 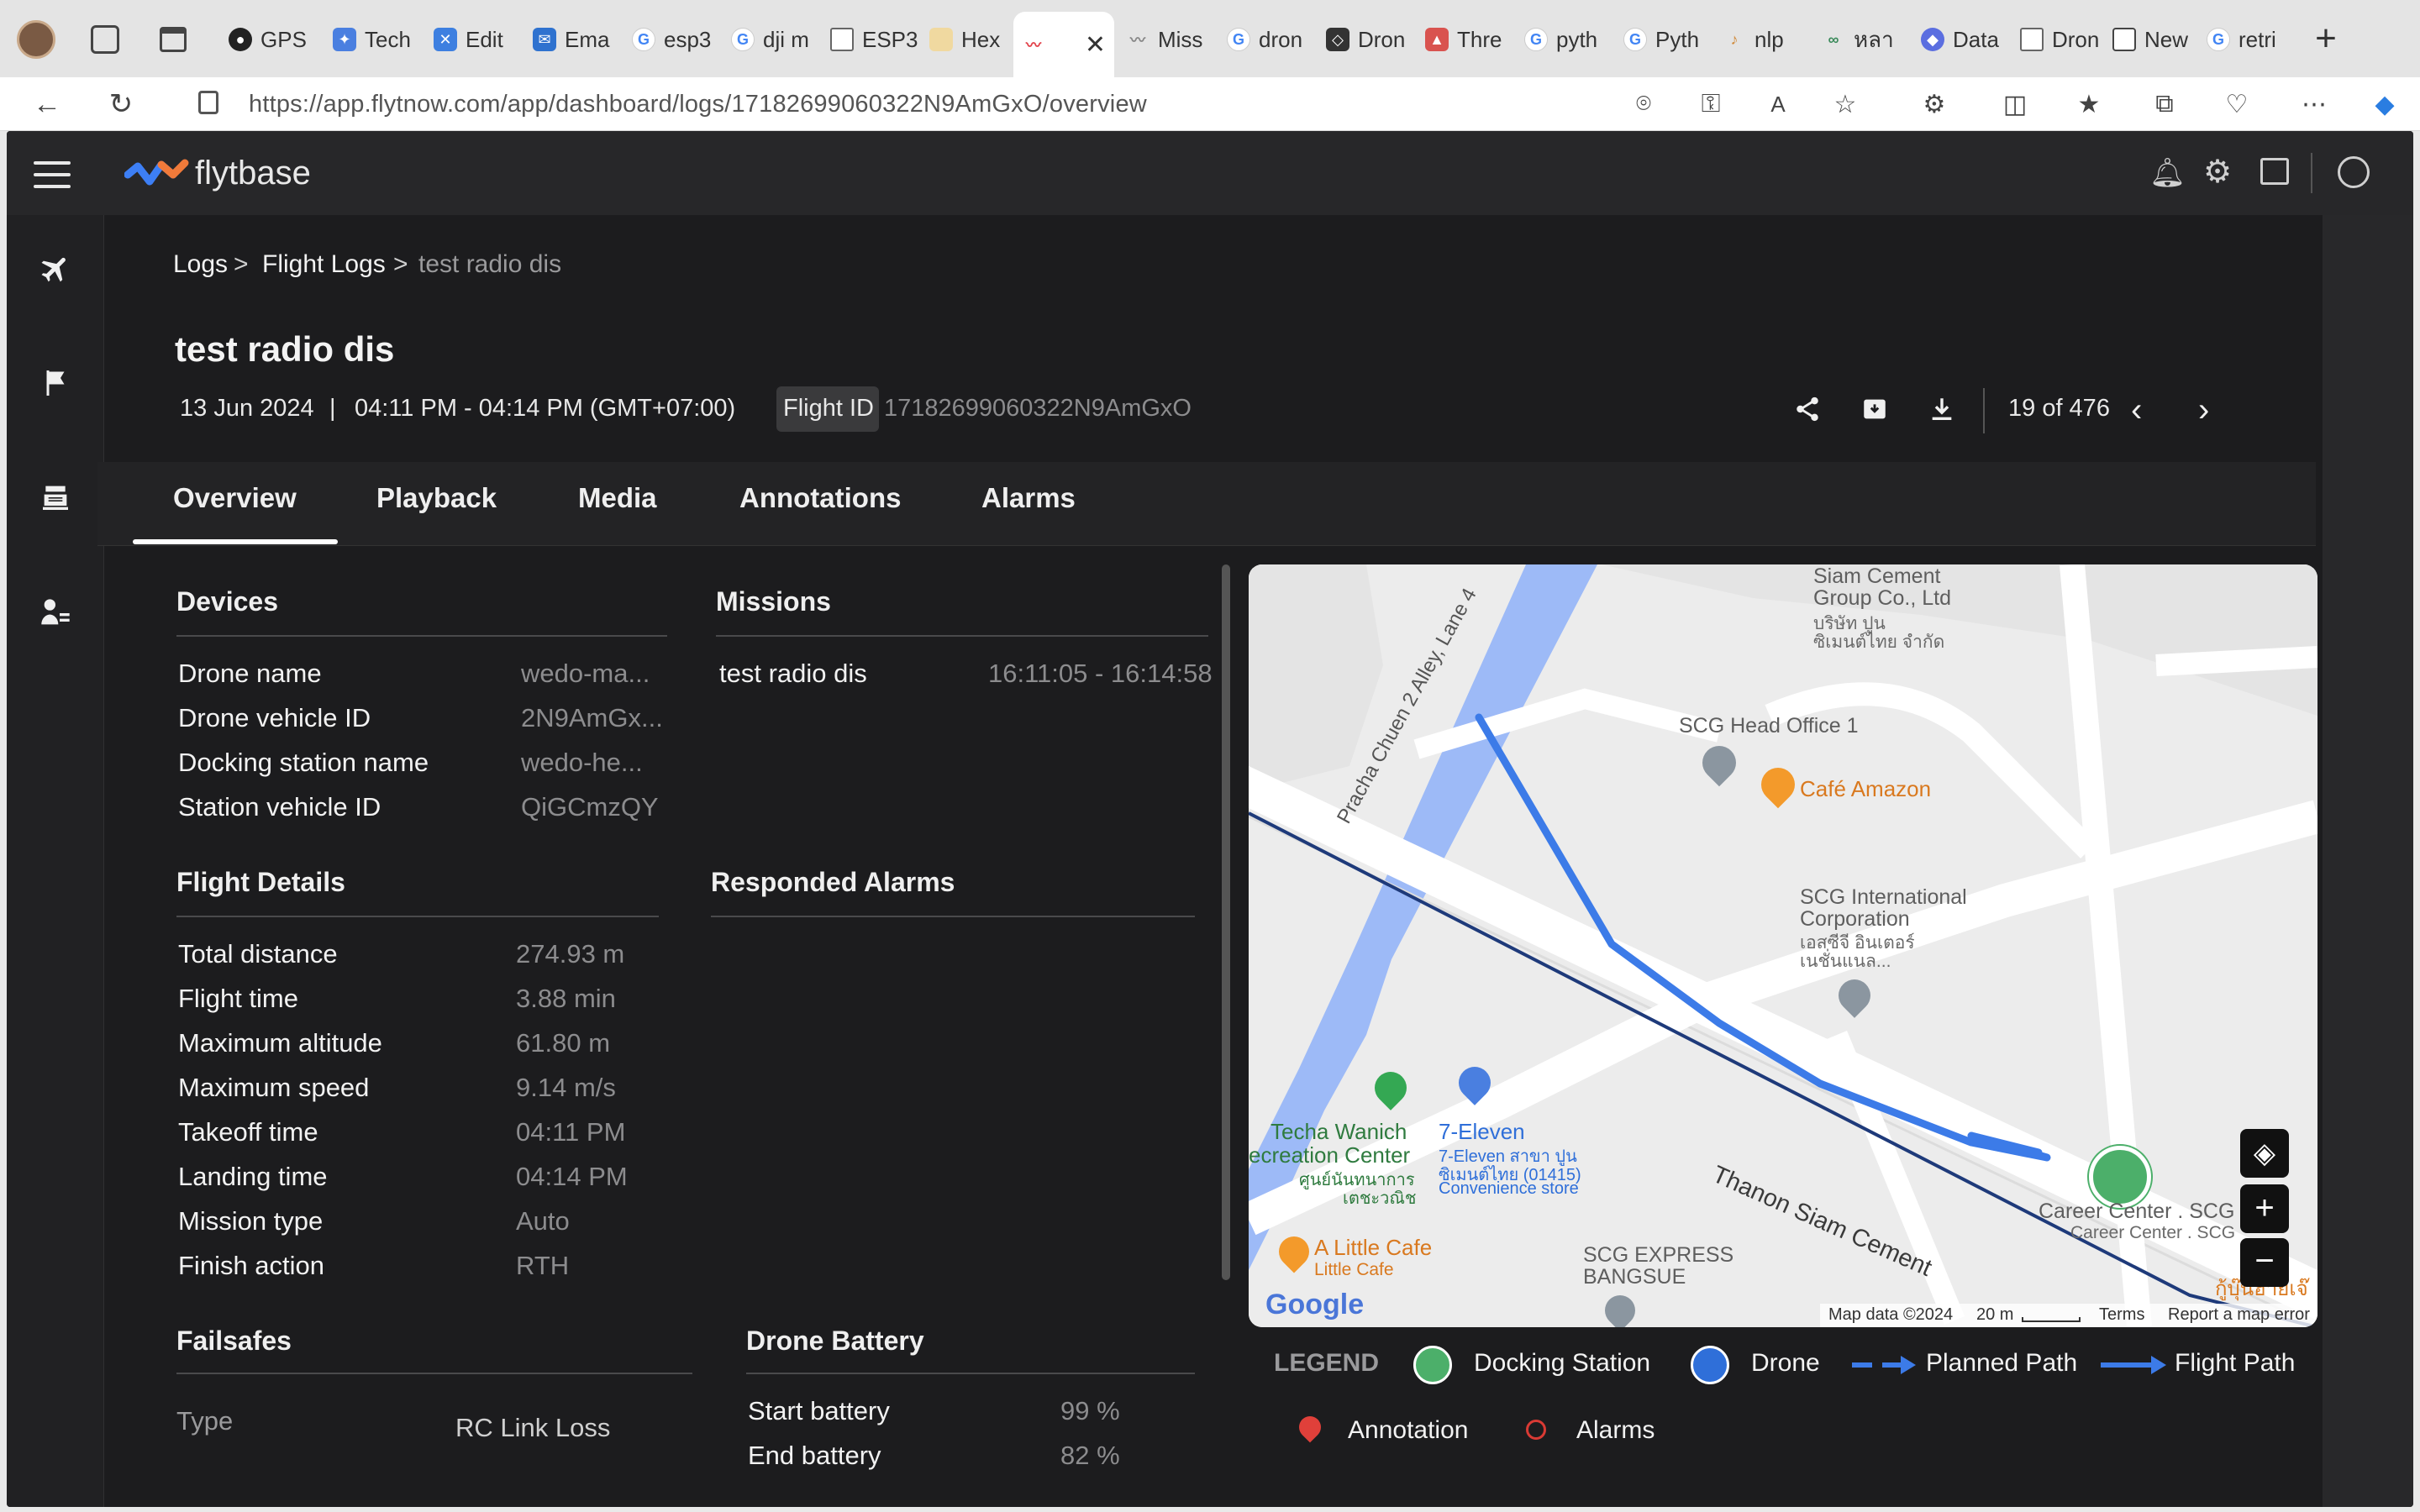 I want to click on key-icon: ⚿, so click(x=1711, y=104).